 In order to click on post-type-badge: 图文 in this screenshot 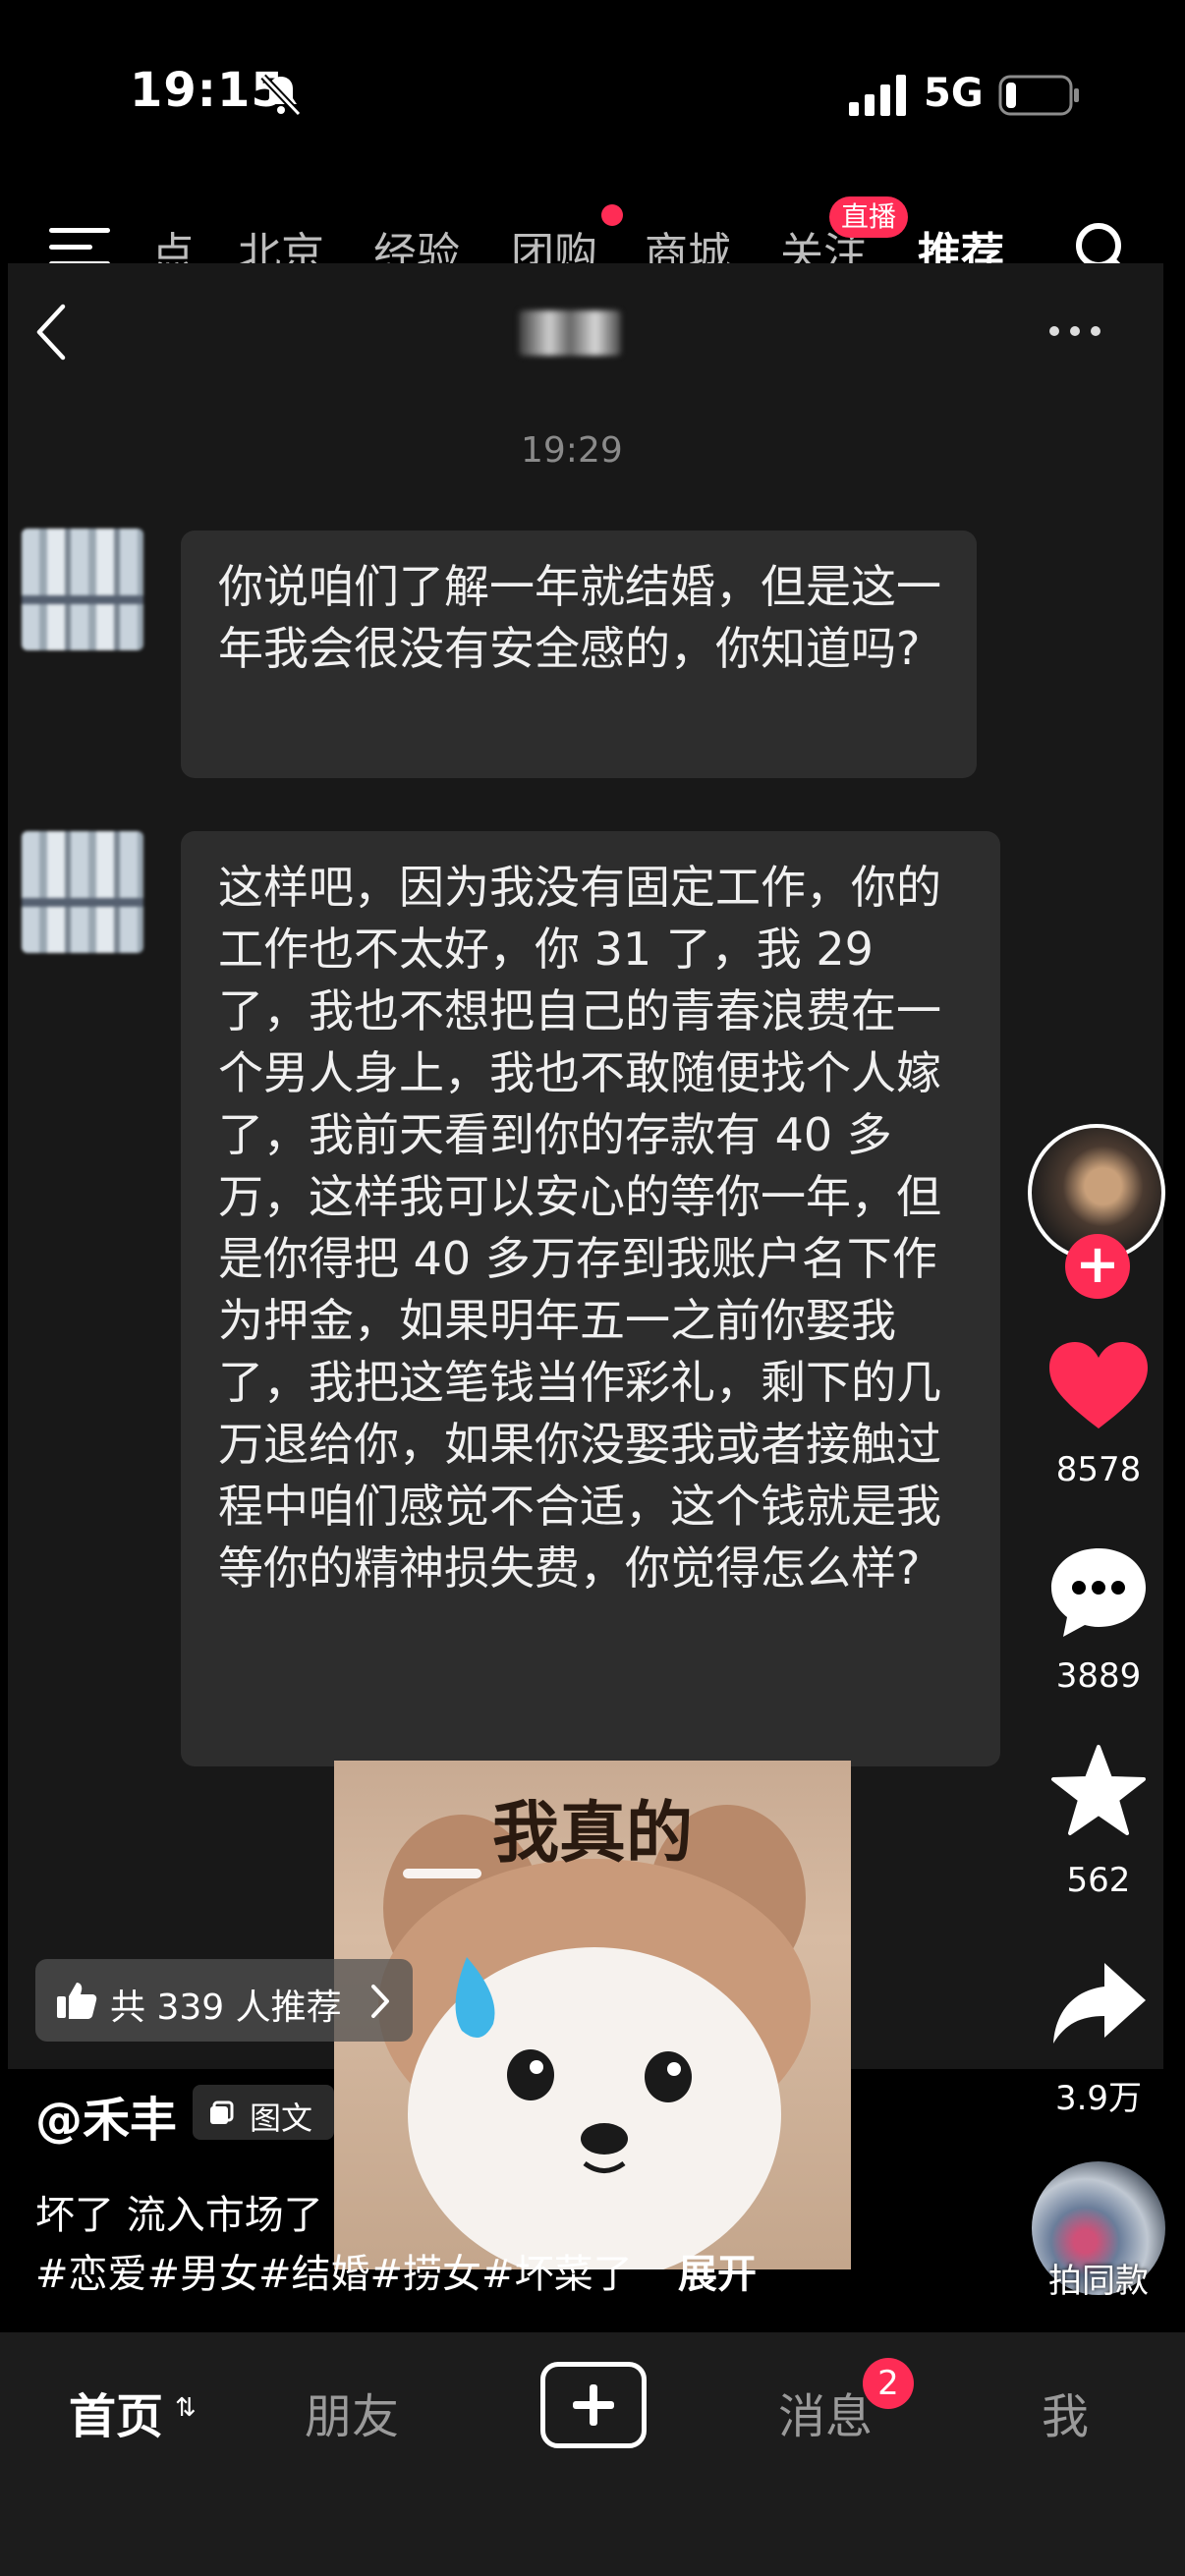, I will do `click(263, 2112)`.